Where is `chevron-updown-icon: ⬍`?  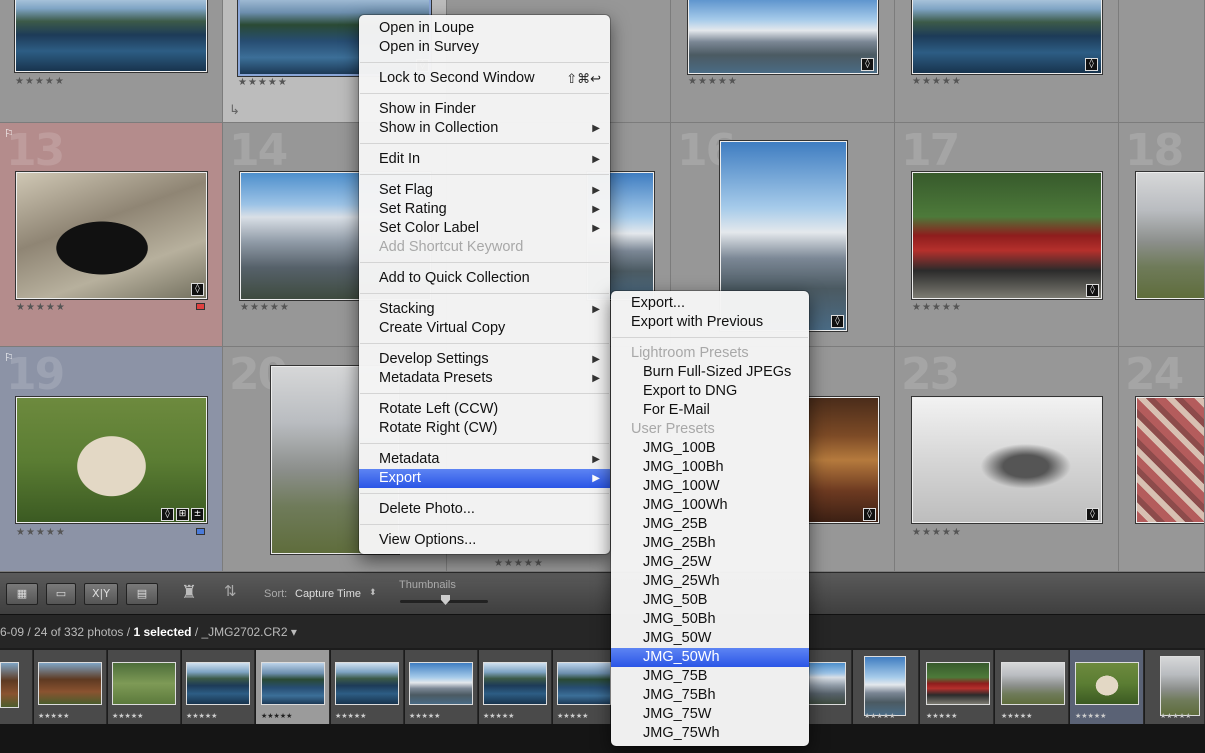
chevron-updown-icon: ⬍ is located at coordinates (373, 592).